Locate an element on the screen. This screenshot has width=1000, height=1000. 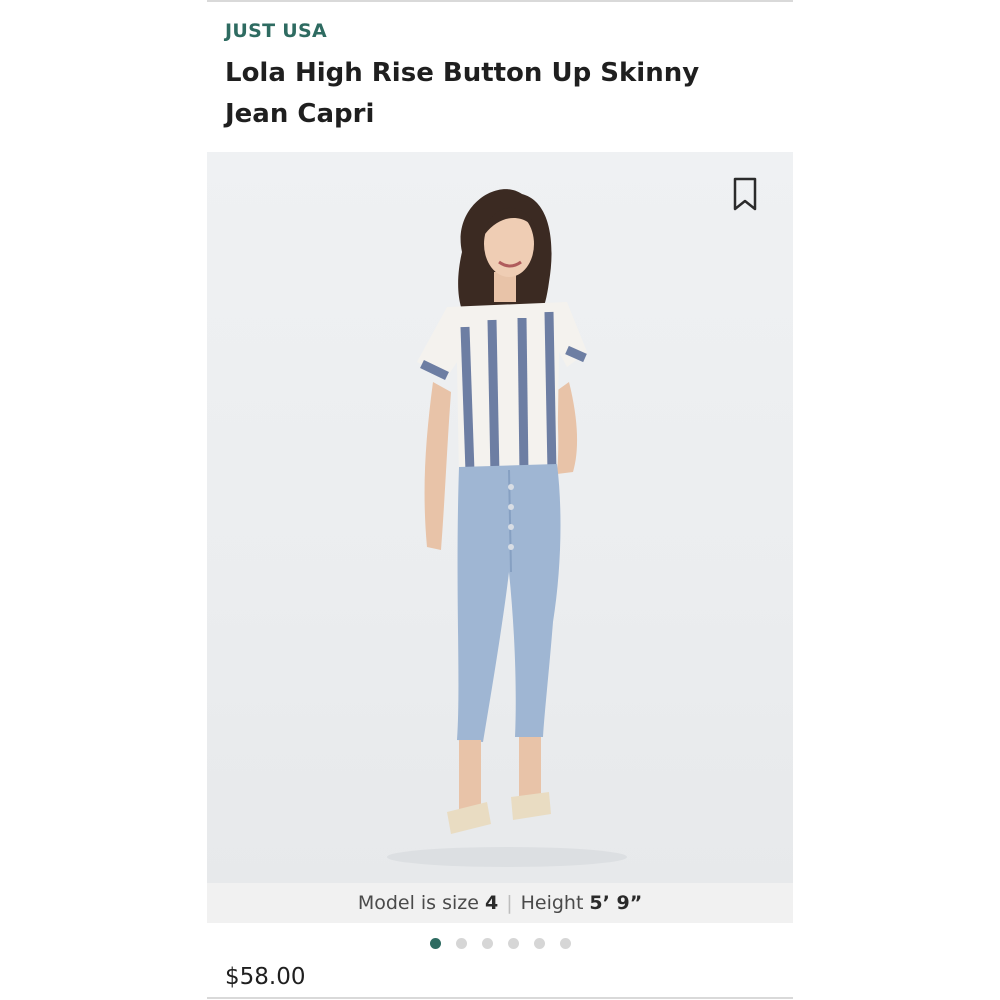
model-height-label: Height is located at coordinates (552, 903).